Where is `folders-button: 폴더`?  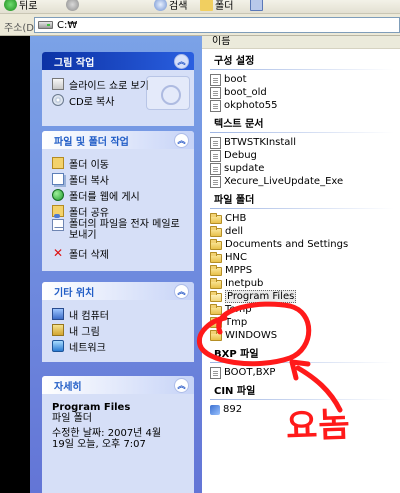
folders-button: 폴더 is located at coordinates (216, 6).